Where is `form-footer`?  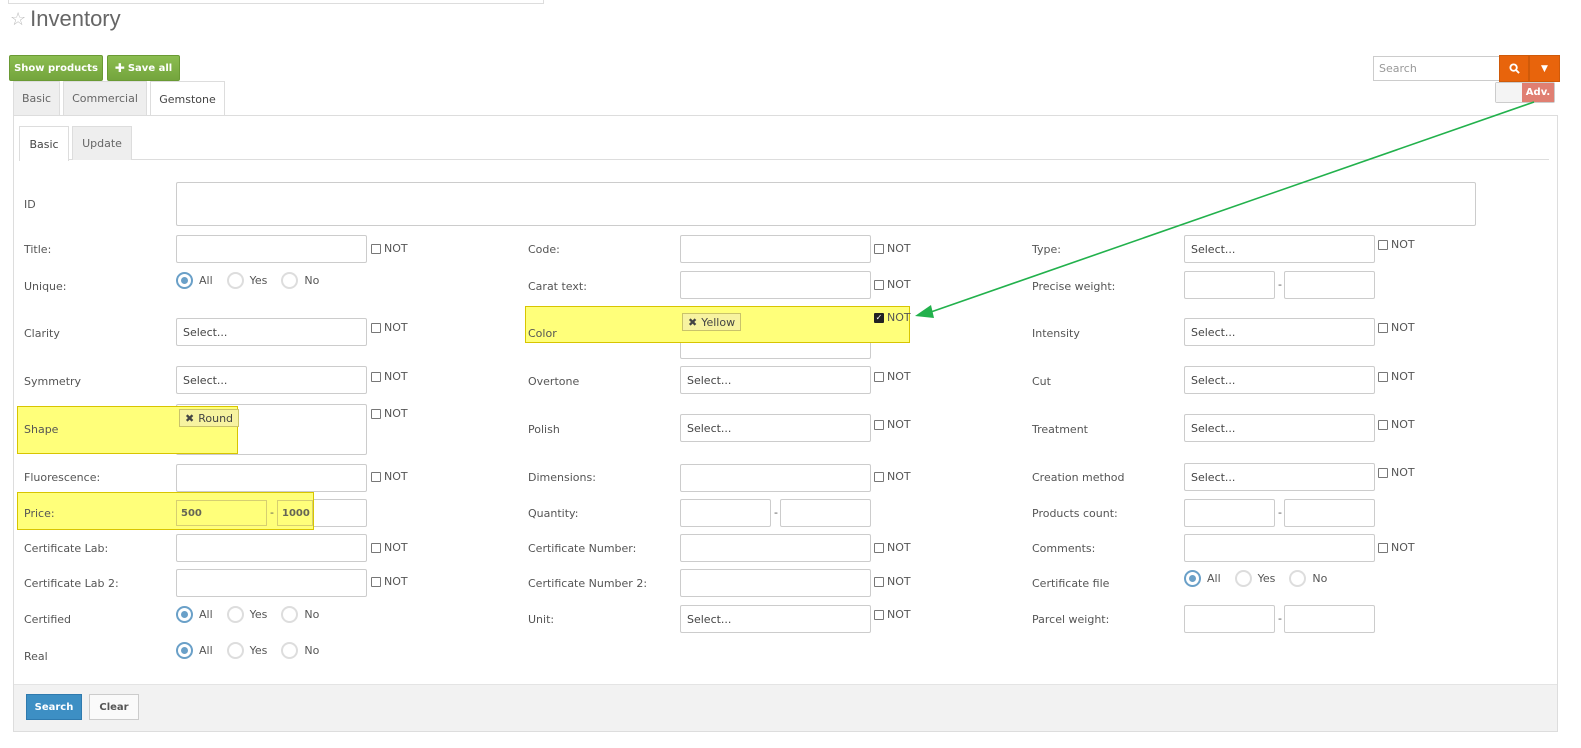
form-footer is located at coordinates (785, 707).